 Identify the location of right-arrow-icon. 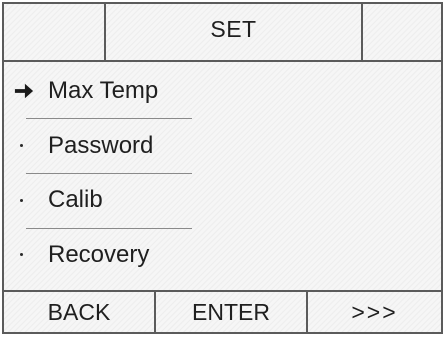
(19, 91).